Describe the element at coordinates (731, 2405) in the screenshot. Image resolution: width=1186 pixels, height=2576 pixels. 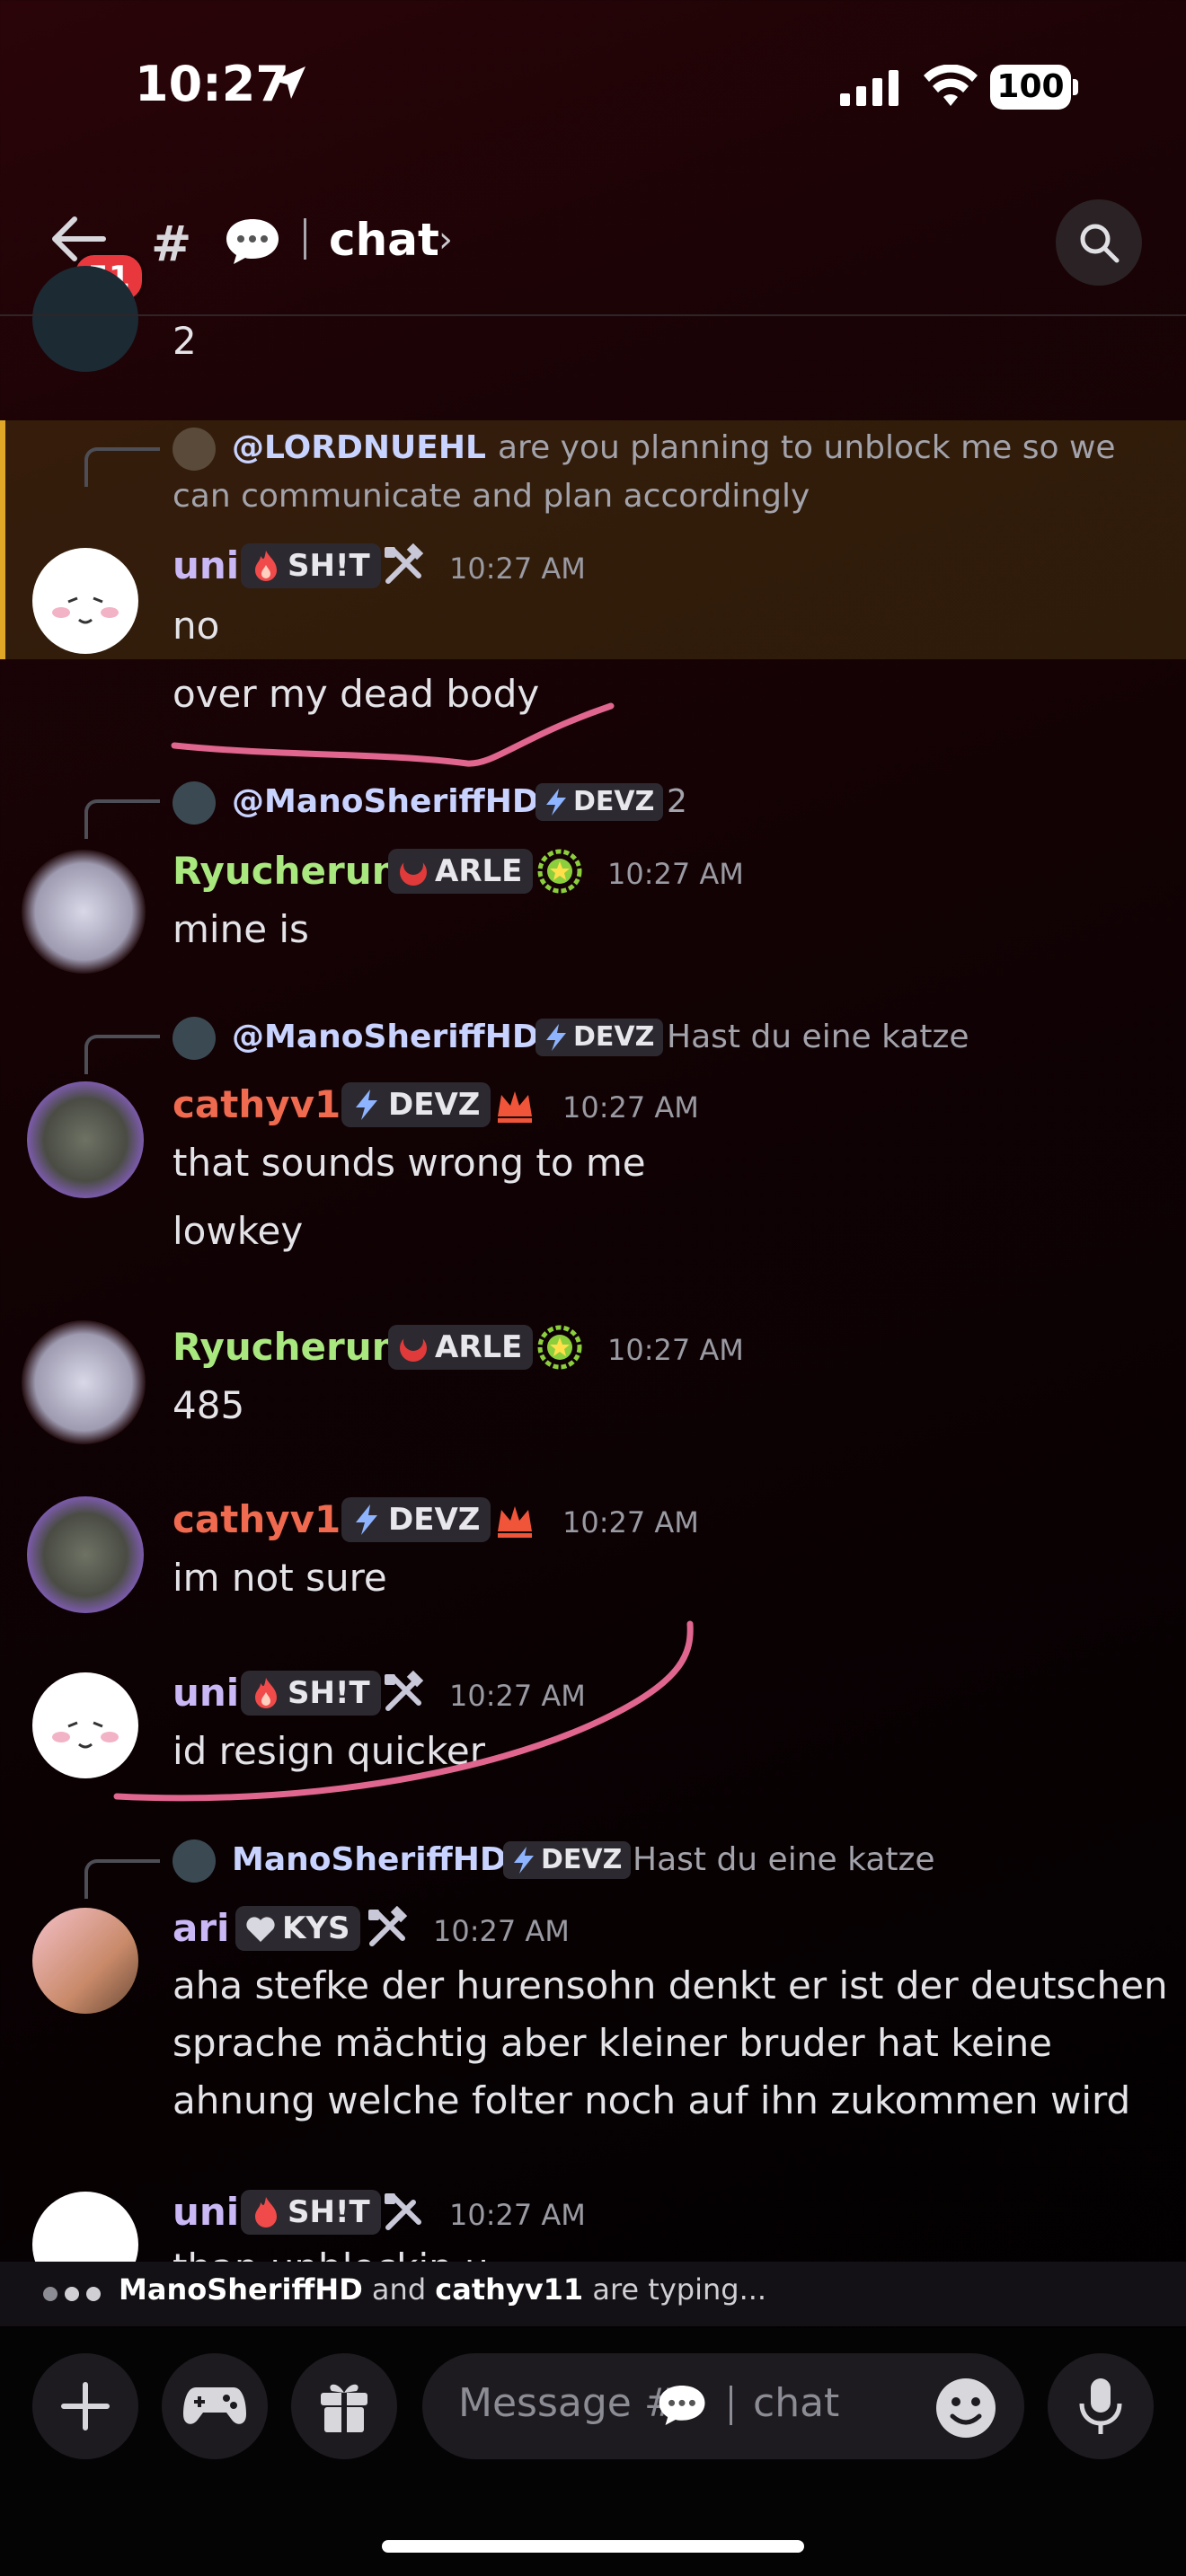
I see `input-divider` at that location.